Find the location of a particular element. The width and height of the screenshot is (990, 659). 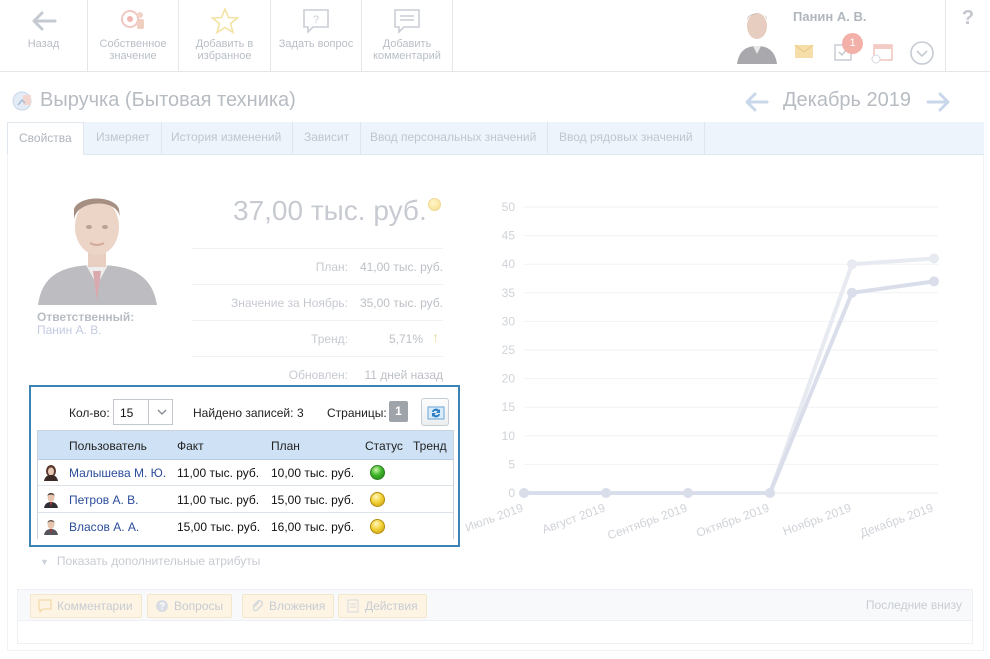

col-status: Статус is located at coordinates (384, 446).